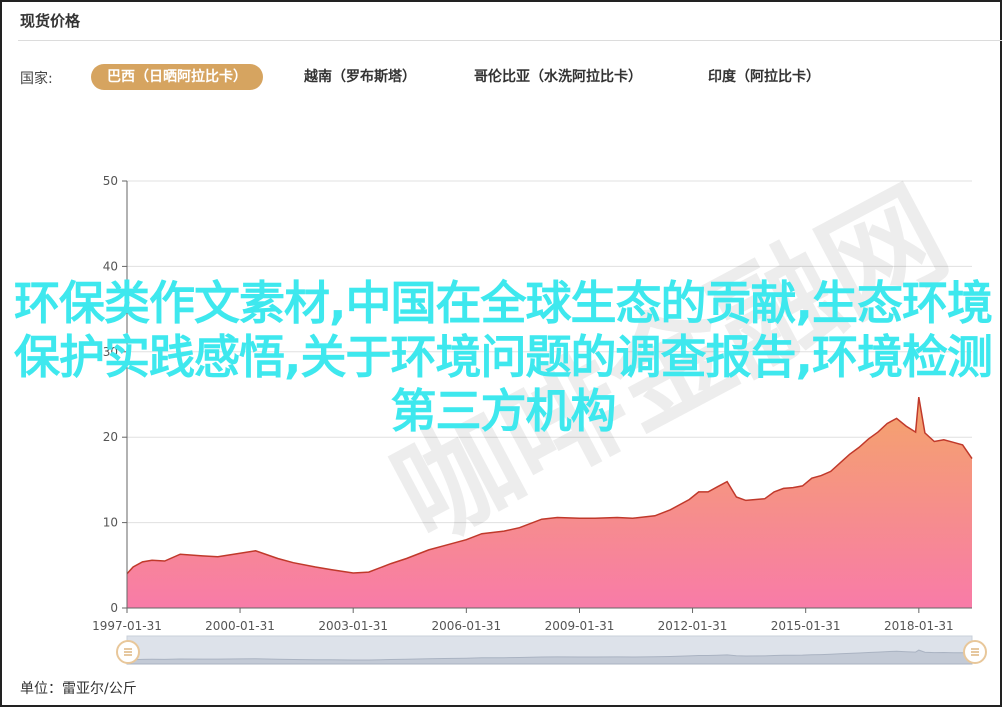 This screenshot has width=1002, height=707. What do you see at coordinates (110, 523) in the screenshot?
I see `y-tick-label: 10` at bounding box center [110, 523].